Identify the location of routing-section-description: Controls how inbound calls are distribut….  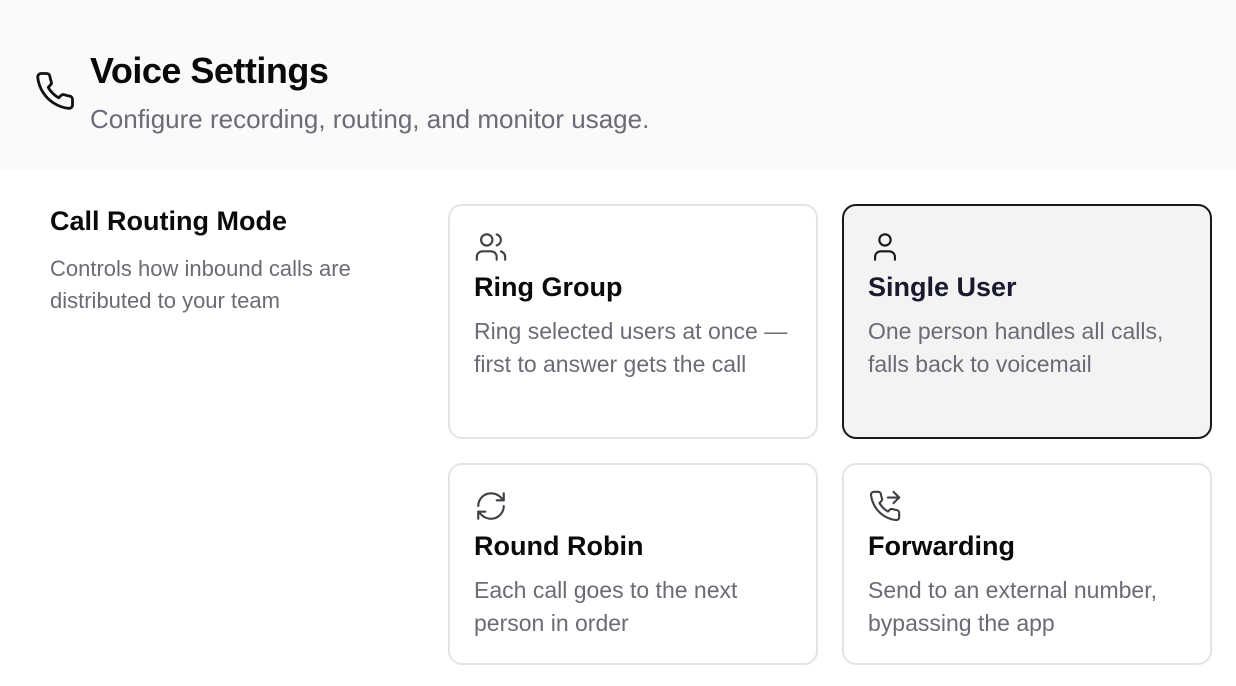
(200, 284).